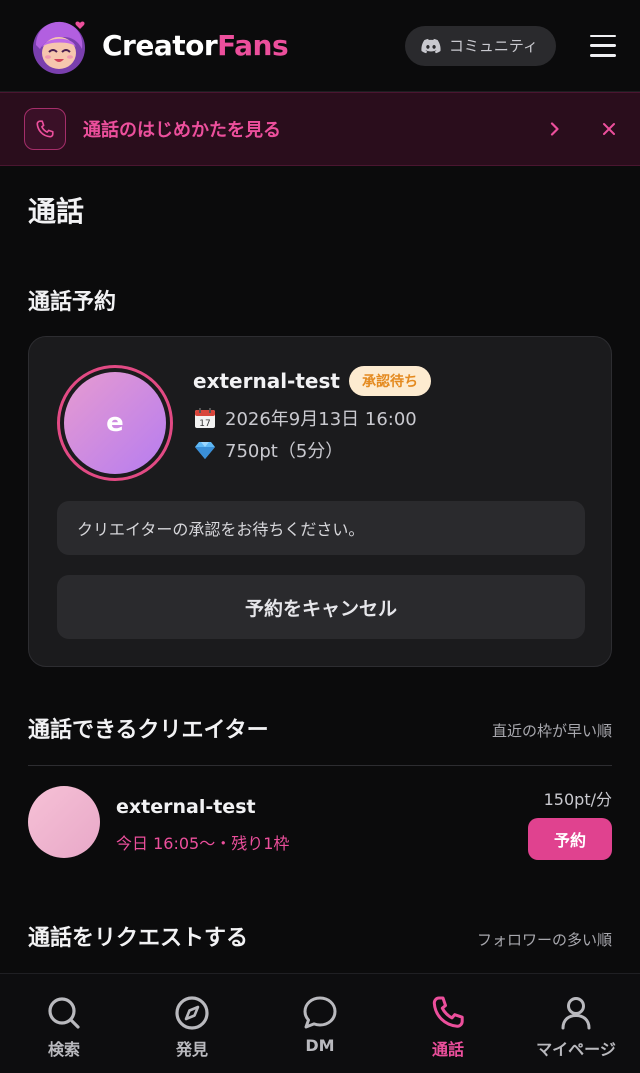  I want to click on nav-item-call: 通話, so click(448, 1023).